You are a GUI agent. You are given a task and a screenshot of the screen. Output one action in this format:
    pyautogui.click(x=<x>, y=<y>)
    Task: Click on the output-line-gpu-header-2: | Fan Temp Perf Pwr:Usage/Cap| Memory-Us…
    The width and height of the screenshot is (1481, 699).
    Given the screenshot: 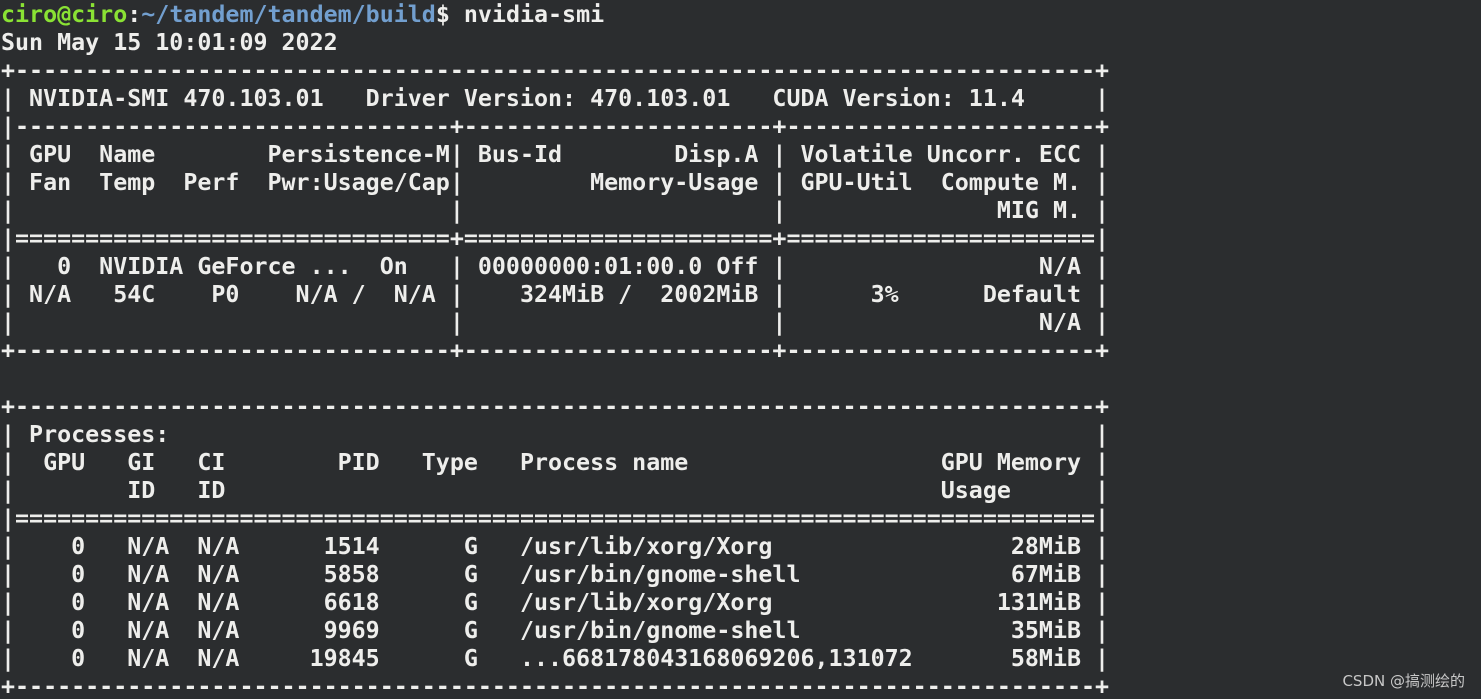 What is the action you would take?
    pyautogui.click(x=555, y=182)
    